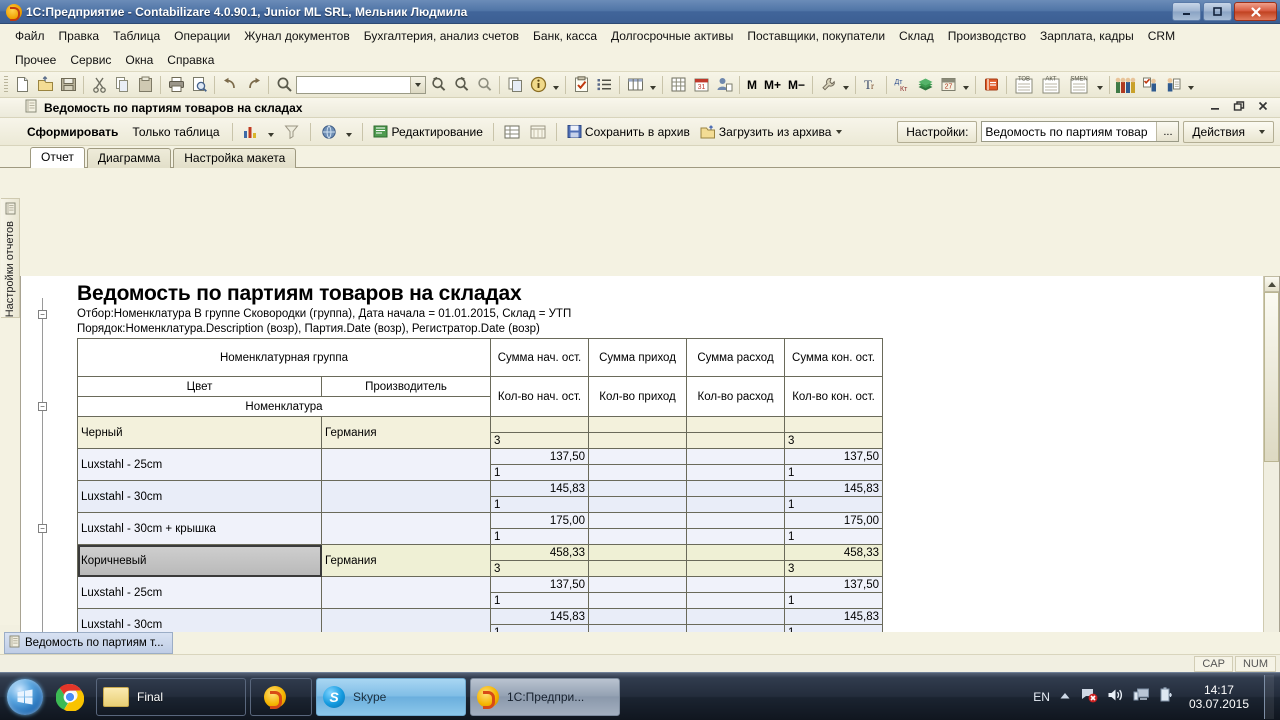 Image resolution: width=1280 pixels, height=720 pixels. Describe the element at coordinates (672, 36) in the screenshot. I see `menu-item-longterm: Долгосрочные активы` at that location.